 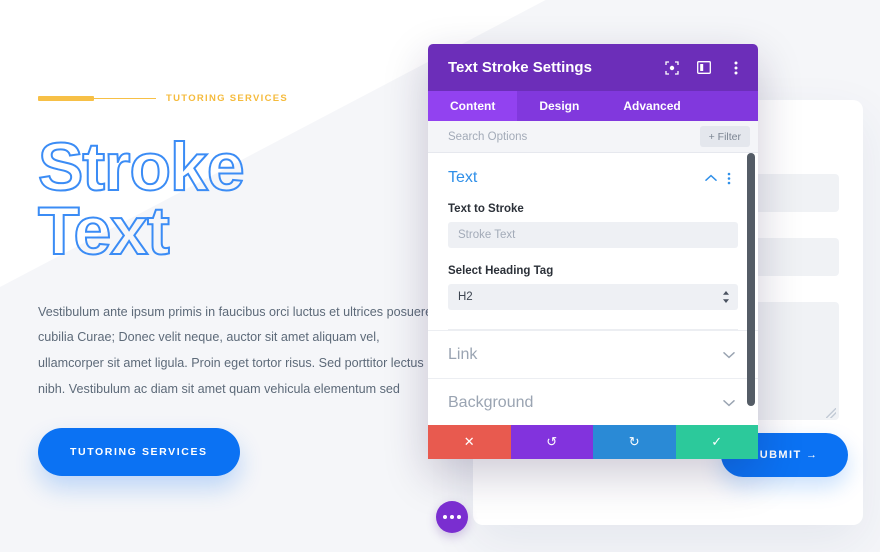 I want to click on tab-content: Content, so click(x=473, y=106).